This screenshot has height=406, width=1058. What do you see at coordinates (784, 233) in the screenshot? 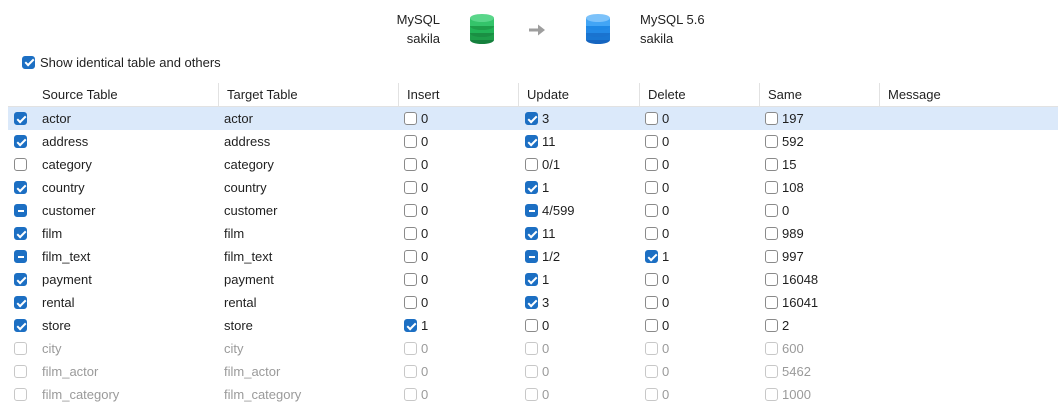
I see `same-cell: 989` at bounding box center [784, 233].